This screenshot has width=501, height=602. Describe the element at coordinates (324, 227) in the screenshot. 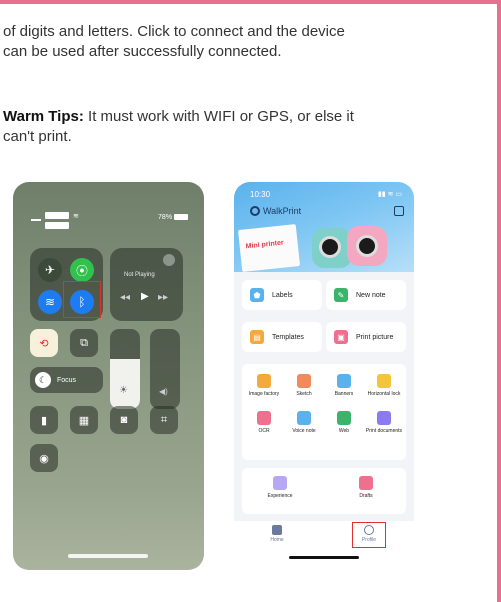

I see `app-header-banner: 10:30 ▮▮ ≋ ▭ WalkPrint Mini printer` at that location.